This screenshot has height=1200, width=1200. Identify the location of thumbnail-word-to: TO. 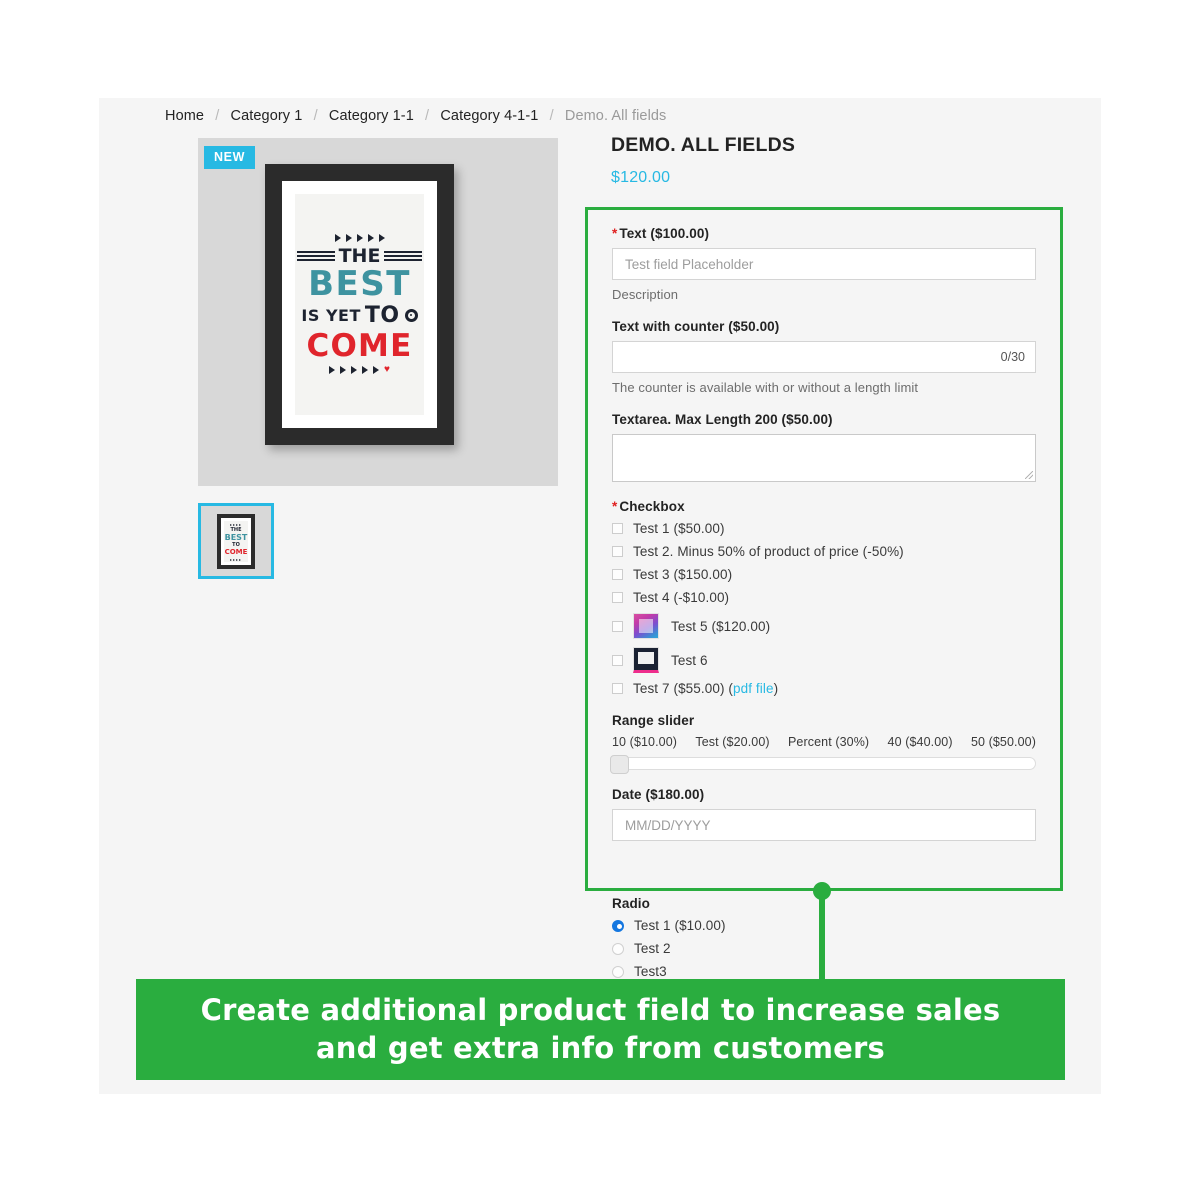
(236, 544).